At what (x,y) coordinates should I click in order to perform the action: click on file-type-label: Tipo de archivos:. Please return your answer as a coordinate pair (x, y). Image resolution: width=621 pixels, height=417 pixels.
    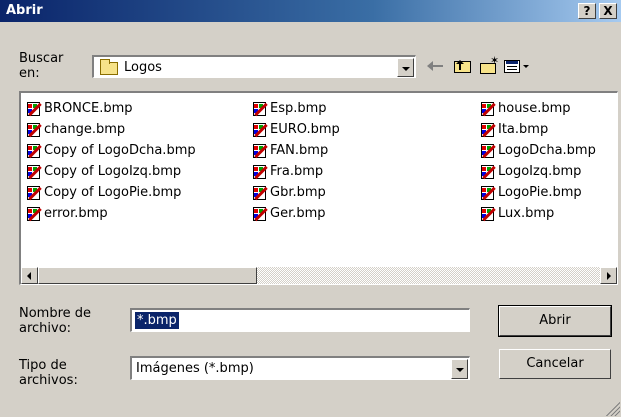
    Looking at the image, I should click on (48, 373).